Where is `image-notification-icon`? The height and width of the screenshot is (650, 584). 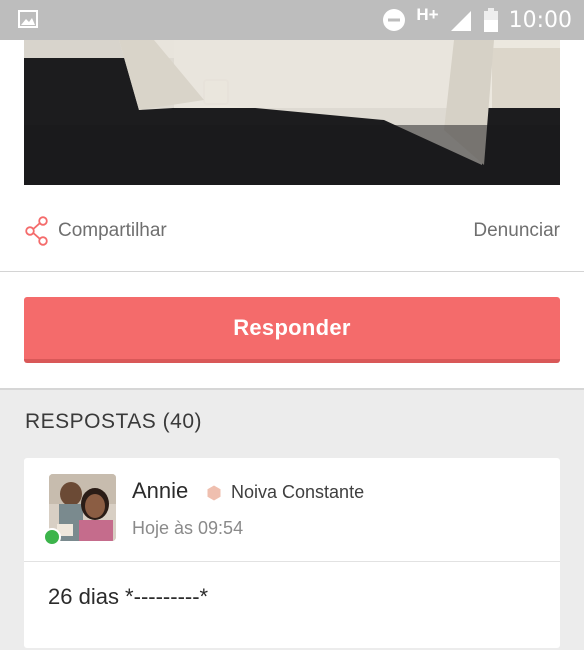
image-notification-icon is located at coordinates (28, 19).